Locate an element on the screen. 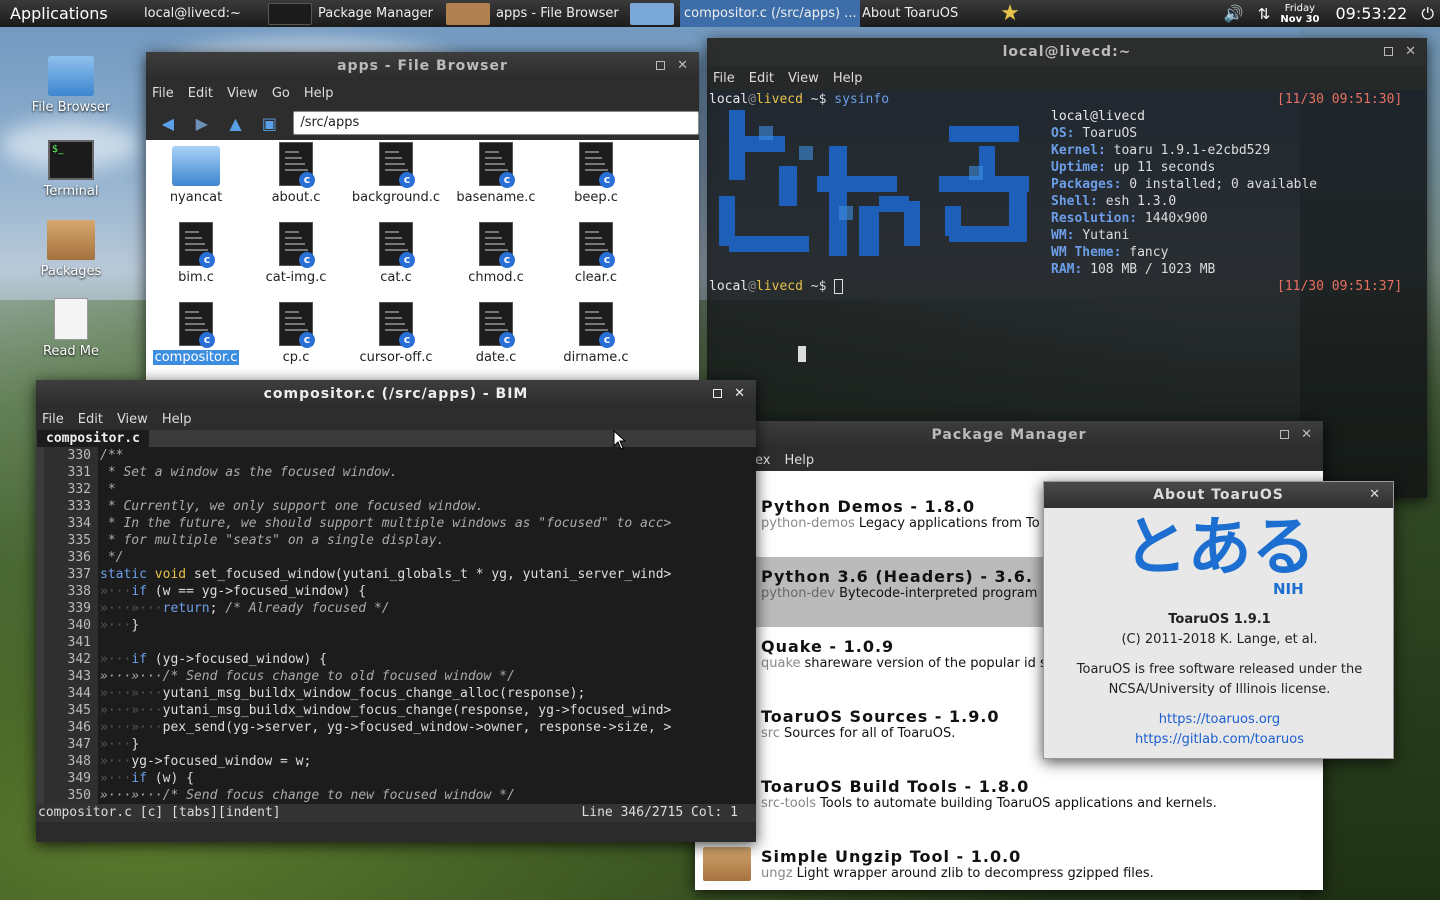 The image size is (1440, 900). file-item: c compositor.c is located at coordinates (196, 342).